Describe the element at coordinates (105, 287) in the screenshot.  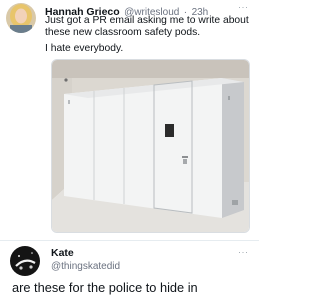
I see `reply-text: are these for the police to hide in` at that location.